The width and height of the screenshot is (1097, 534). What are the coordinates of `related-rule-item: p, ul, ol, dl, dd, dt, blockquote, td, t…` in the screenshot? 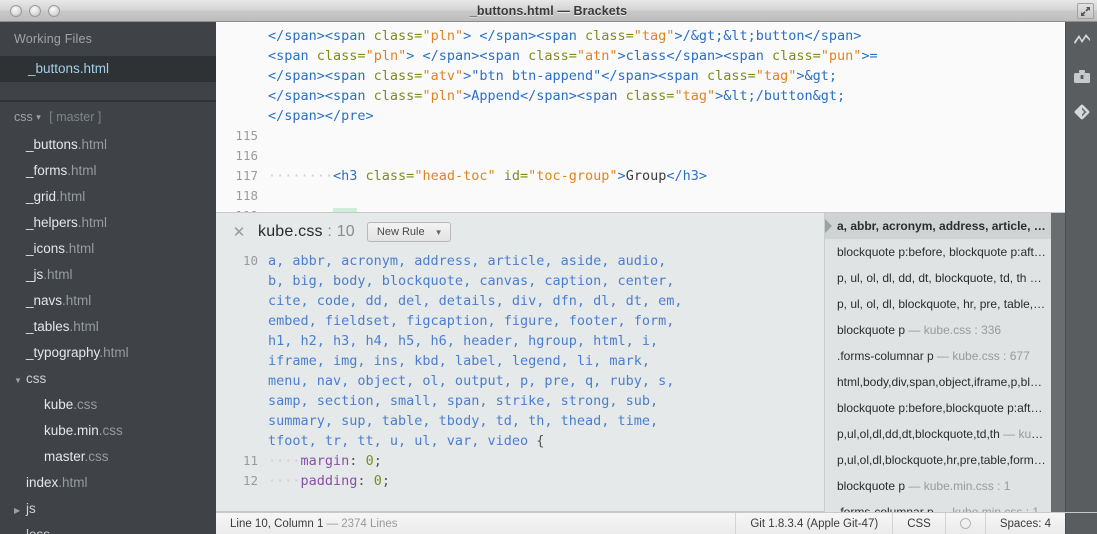 It's located at (945, 278).